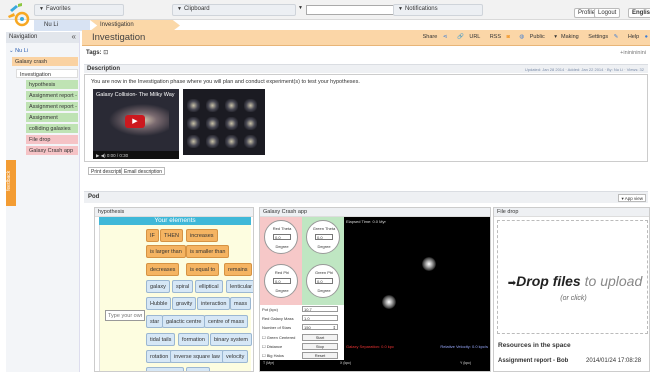  What do you see at coordinates (209, 286) in the screenshot?
I see `hypothesis-chip: elliptical` at bounding box center [209, 286].